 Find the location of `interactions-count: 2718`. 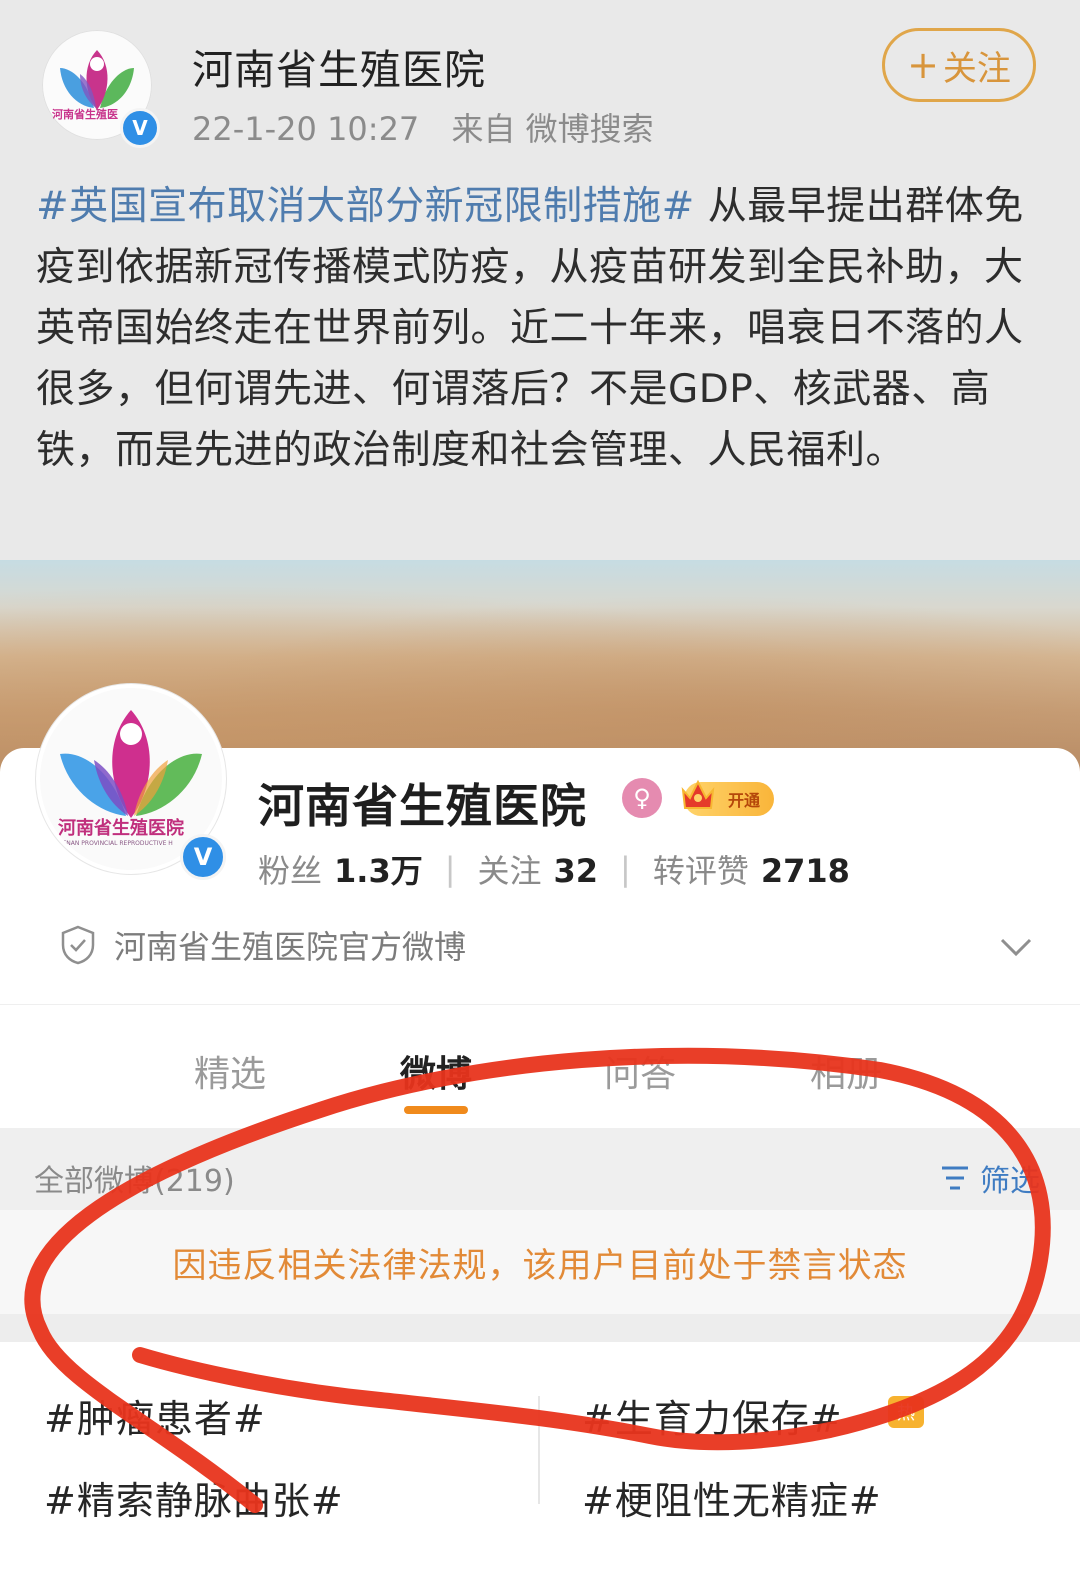

interactions-count: 2718 is located at coordinates (805, 871).